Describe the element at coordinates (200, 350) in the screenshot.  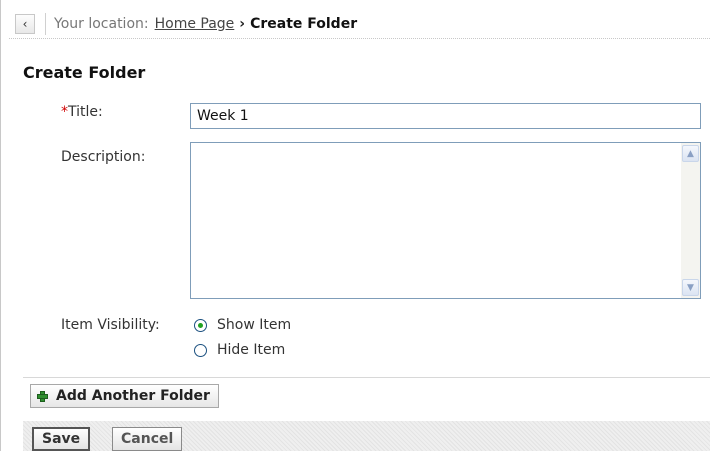
I see `hide-item-radio` at that location.